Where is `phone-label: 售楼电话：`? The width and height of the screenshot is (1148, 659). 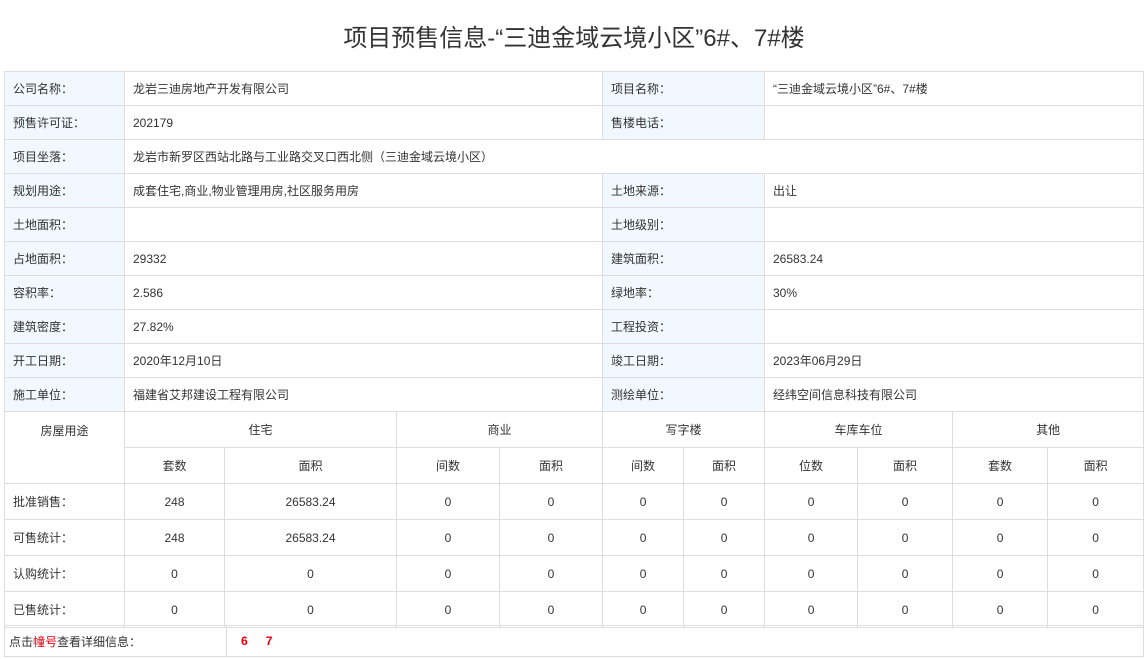 phone-label: 售楼电话： is located at coordinates (683, 122).